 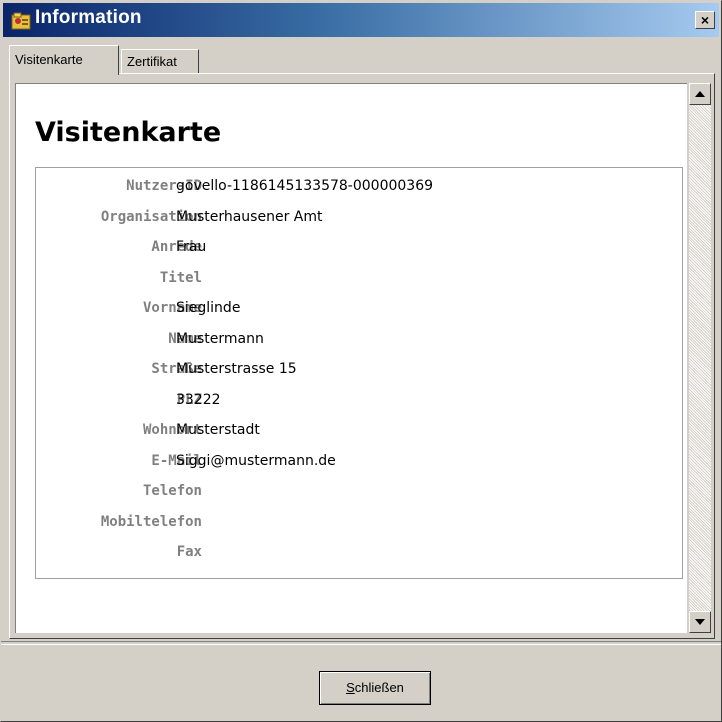 I want to click on field-label: Telefon, so click(x=172, y=491).